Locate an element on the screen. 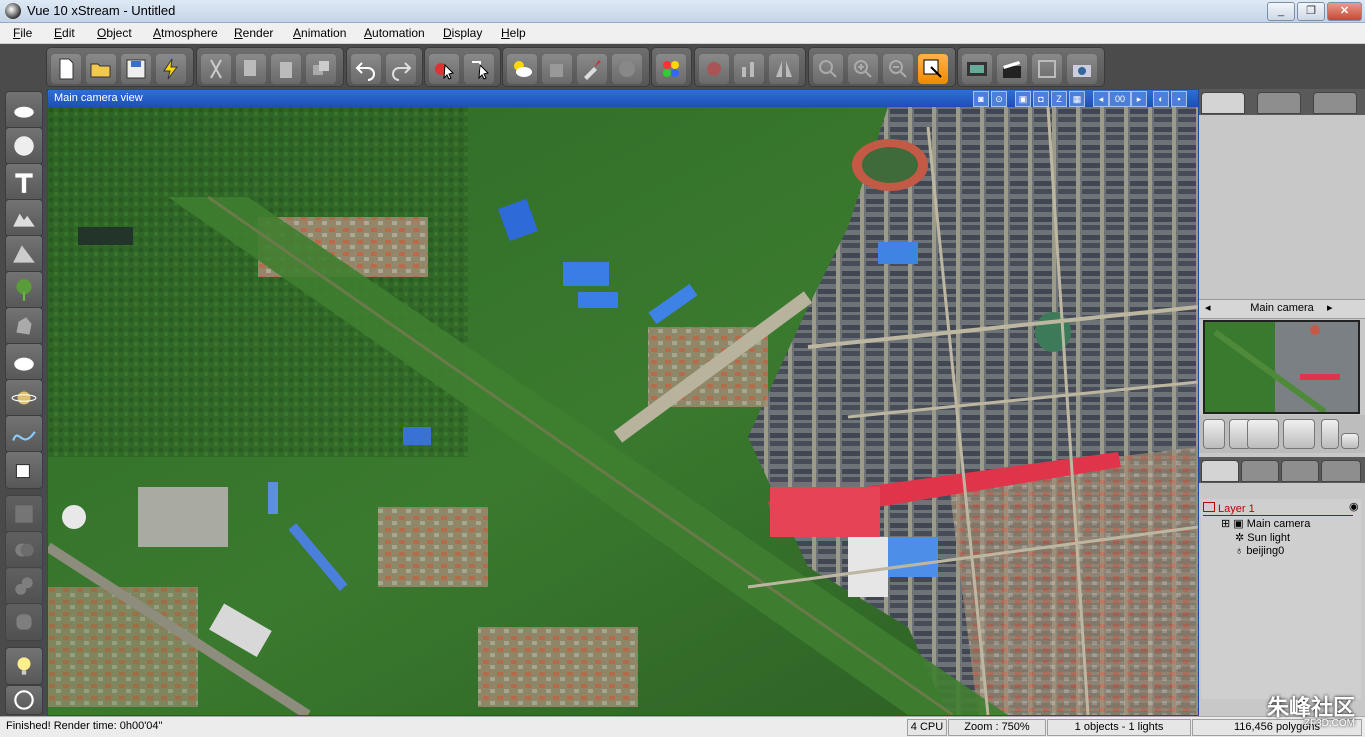 The width and height of the screenshot is (1365, 737). maximize-button: ❐ is located at coordinates (1311, 11).